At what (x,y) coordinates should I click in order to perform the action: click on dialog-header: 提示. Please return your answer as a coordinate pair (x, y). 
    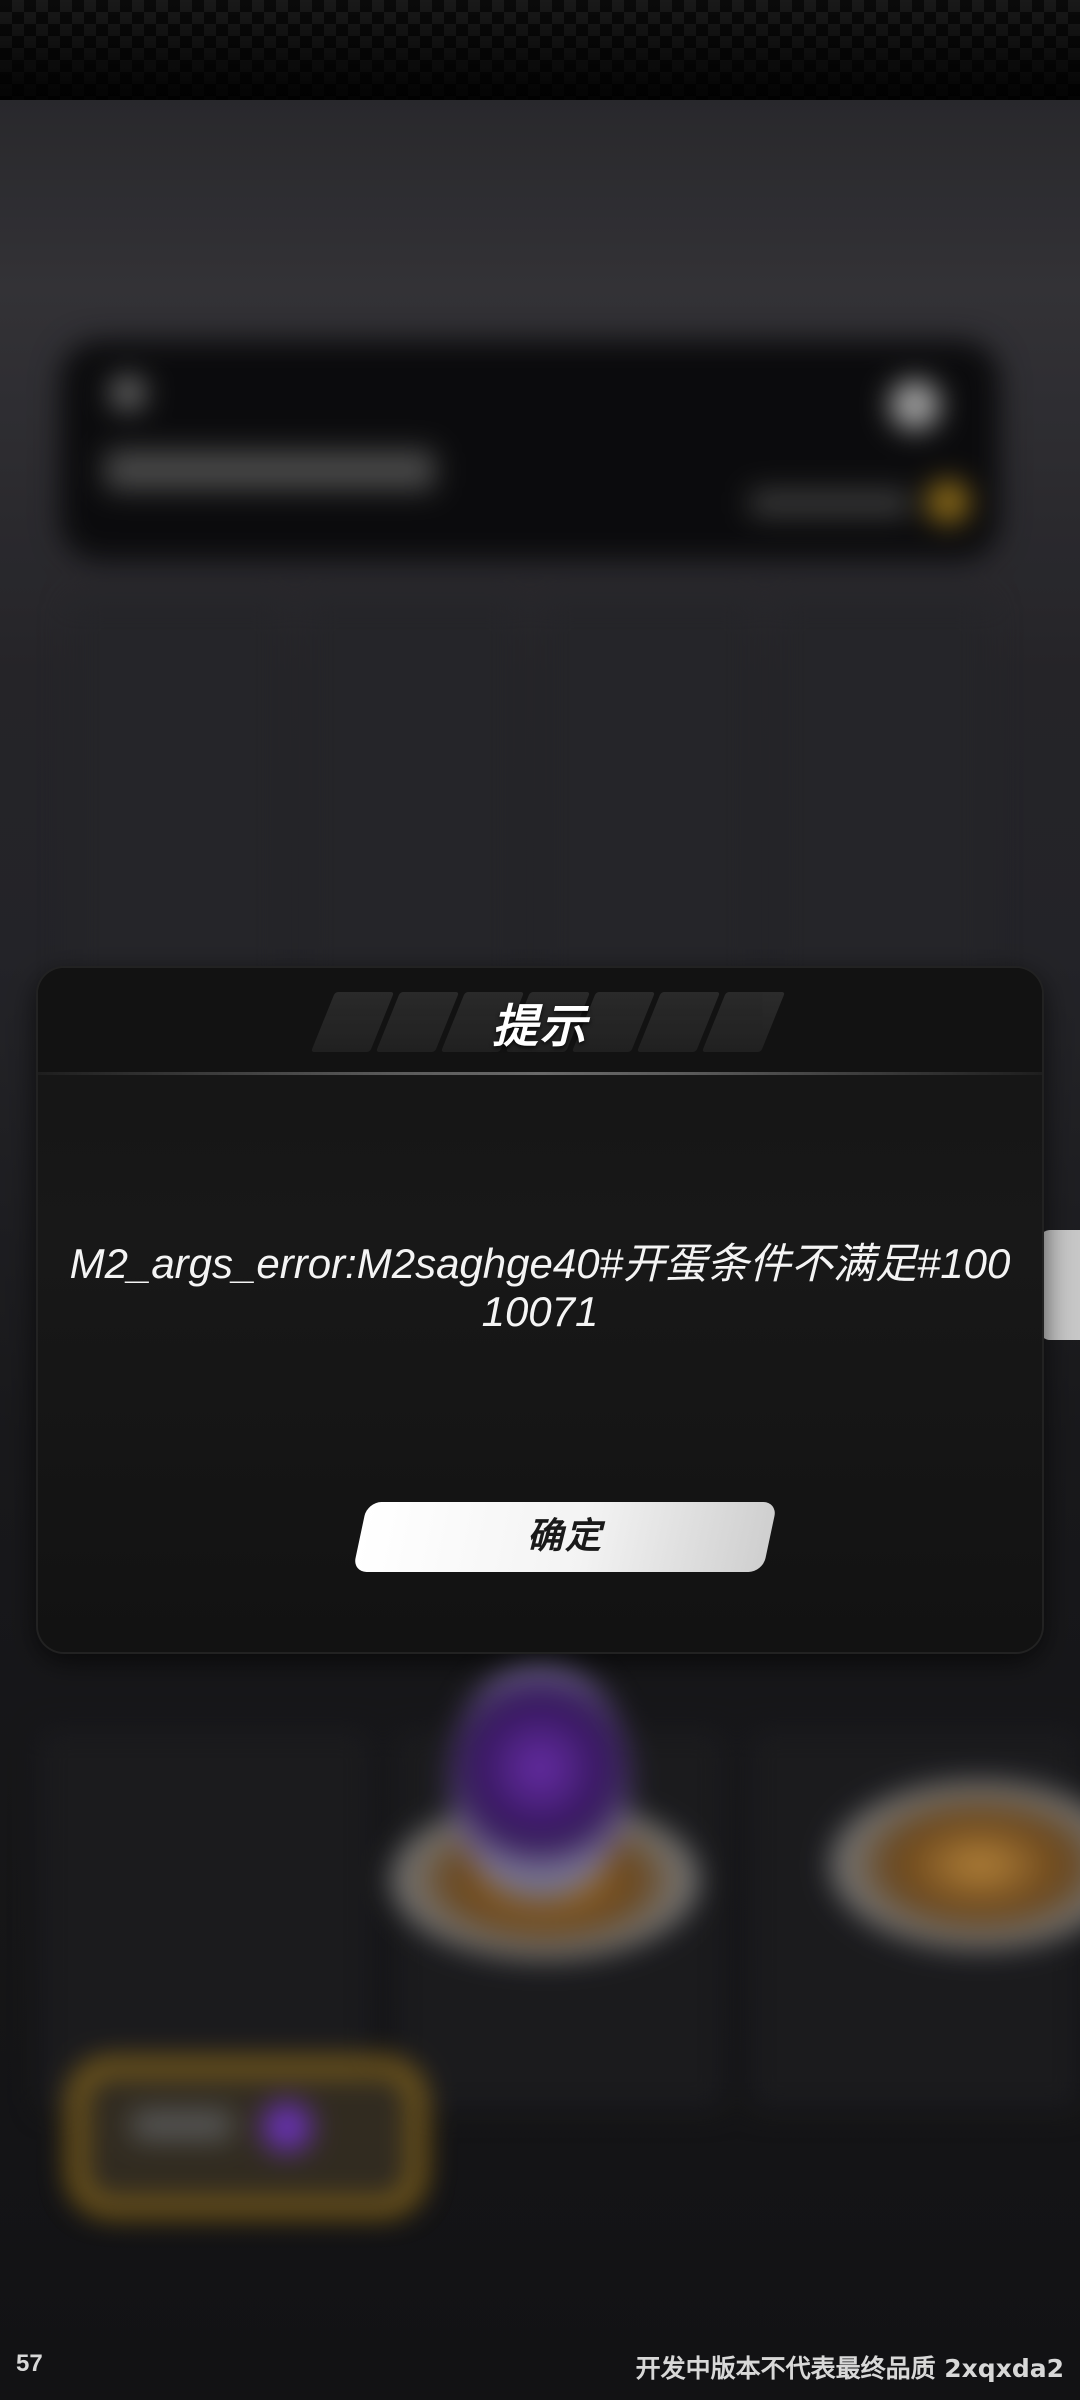
    Looking at the image, I should click on (540, 1020).